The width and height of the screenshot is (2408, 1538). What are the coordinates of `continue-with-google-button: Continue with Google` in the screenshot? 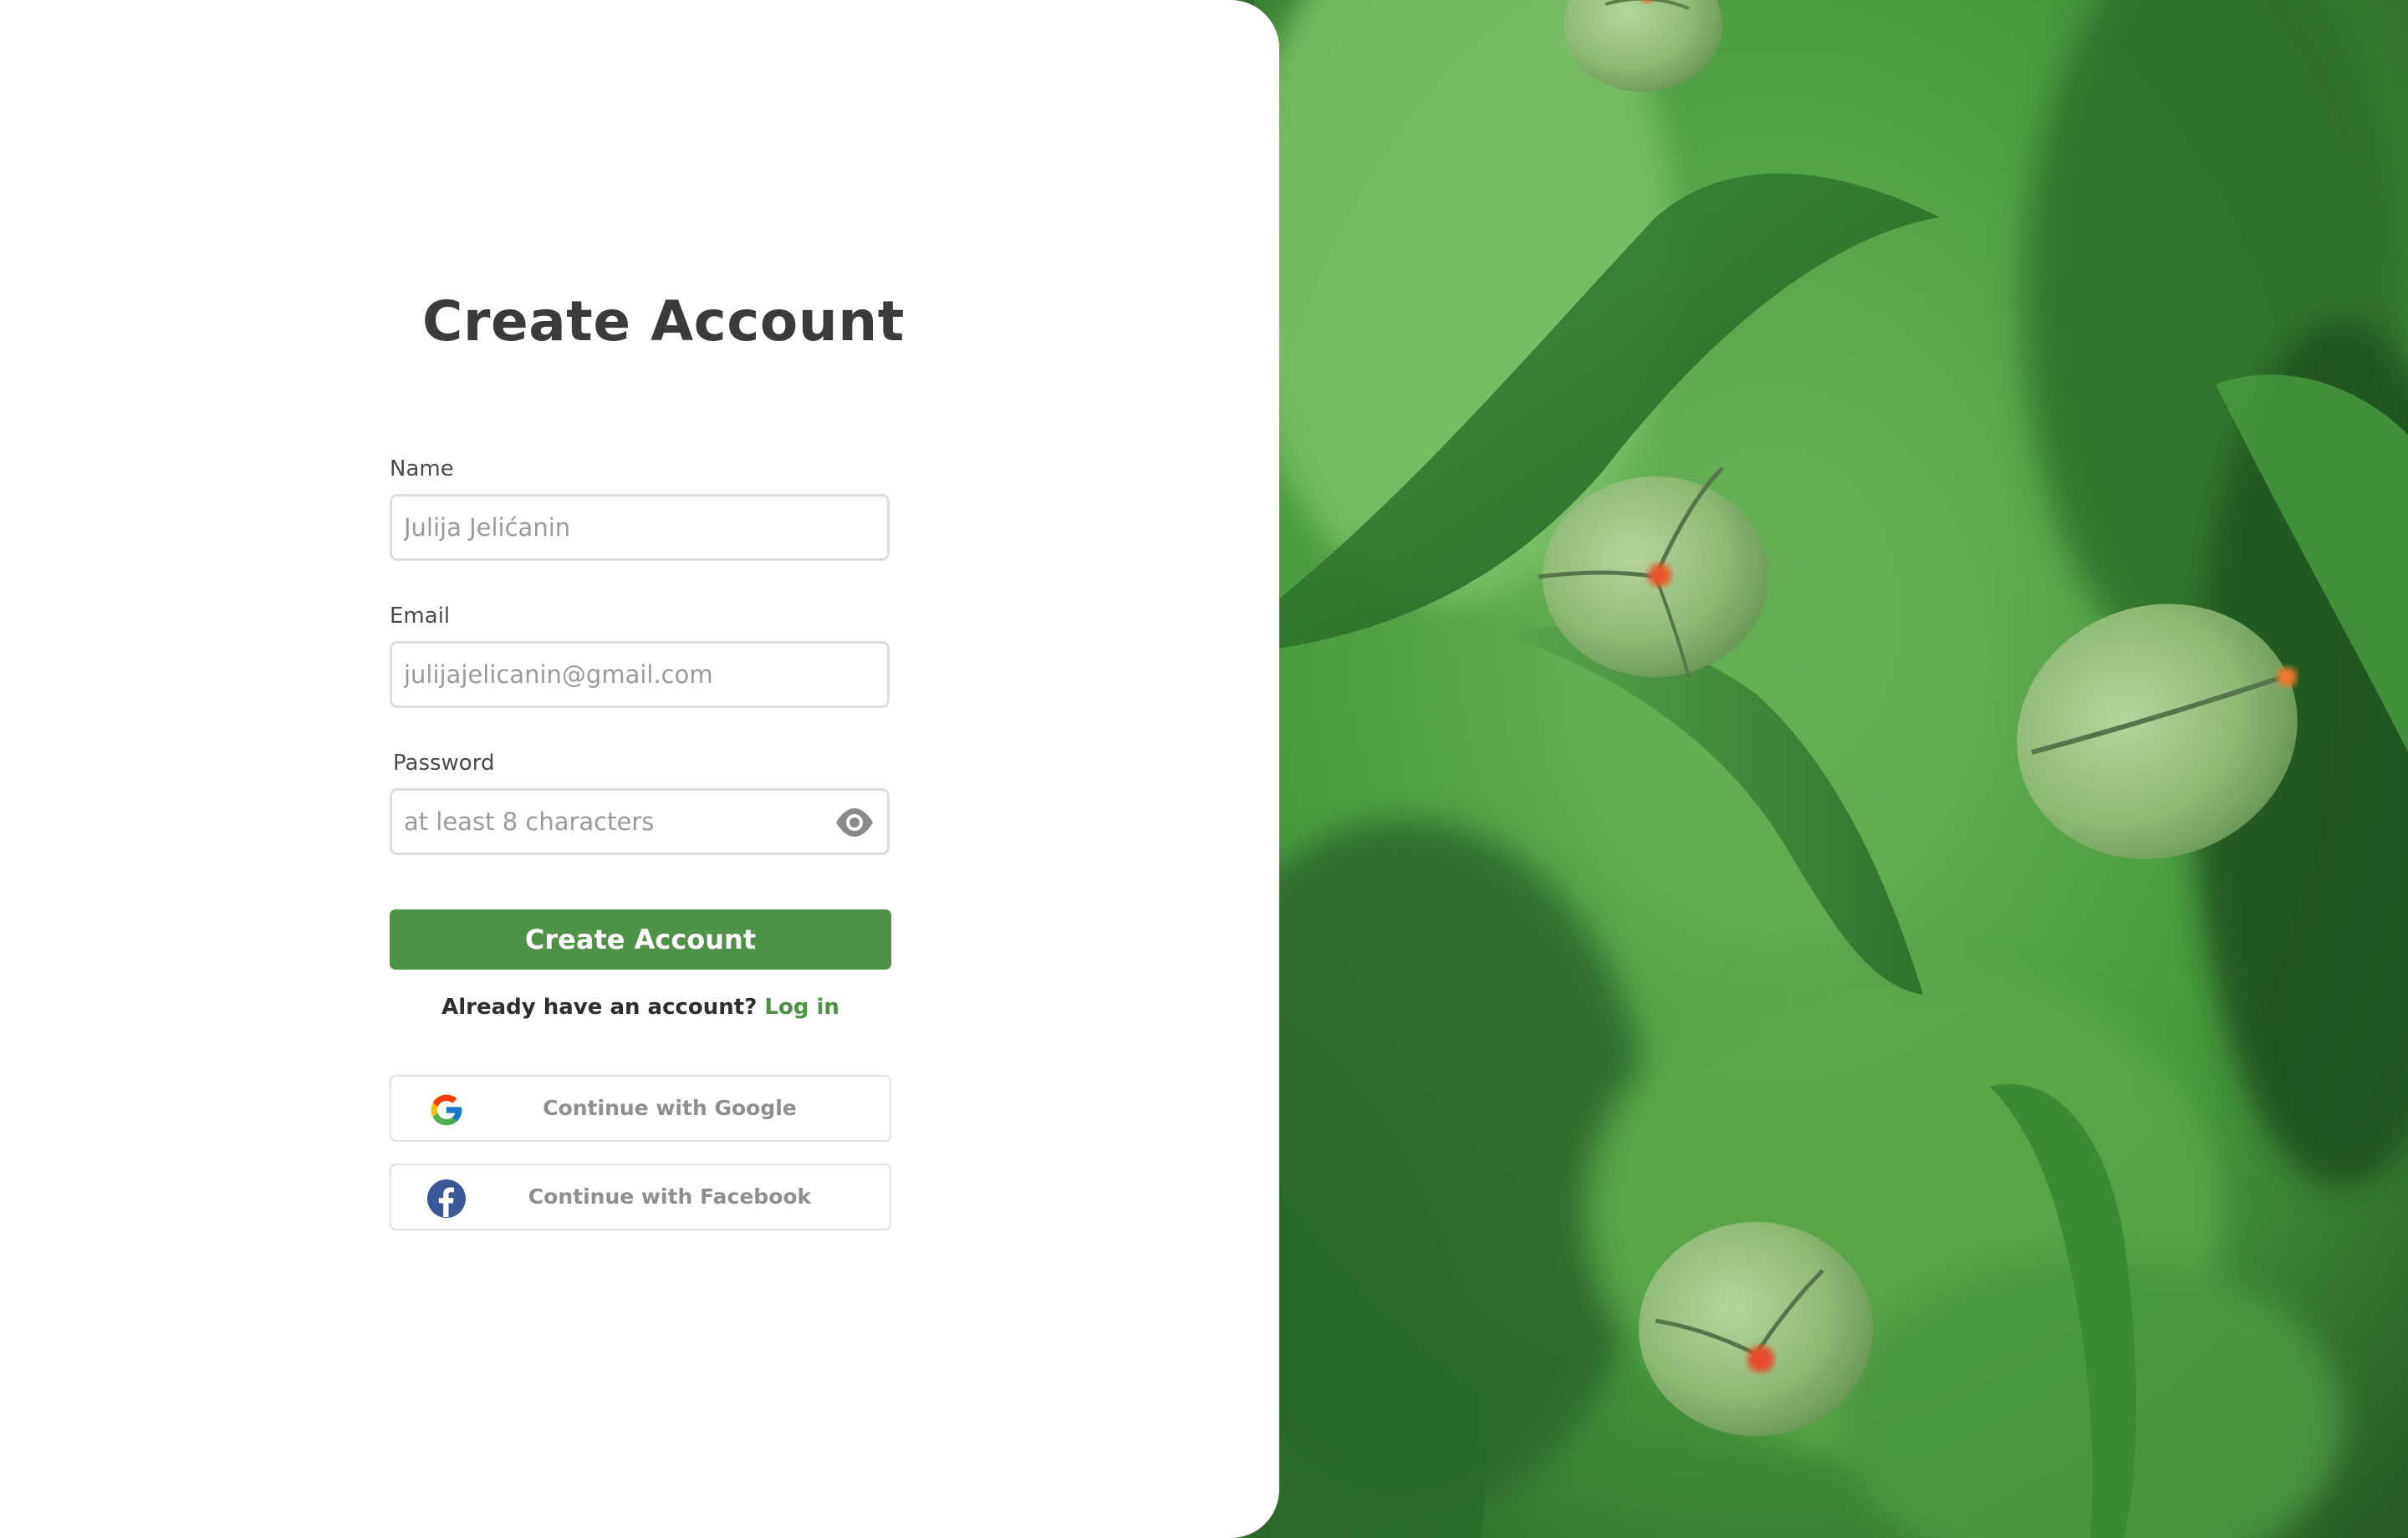 It's located at (640, 1108).